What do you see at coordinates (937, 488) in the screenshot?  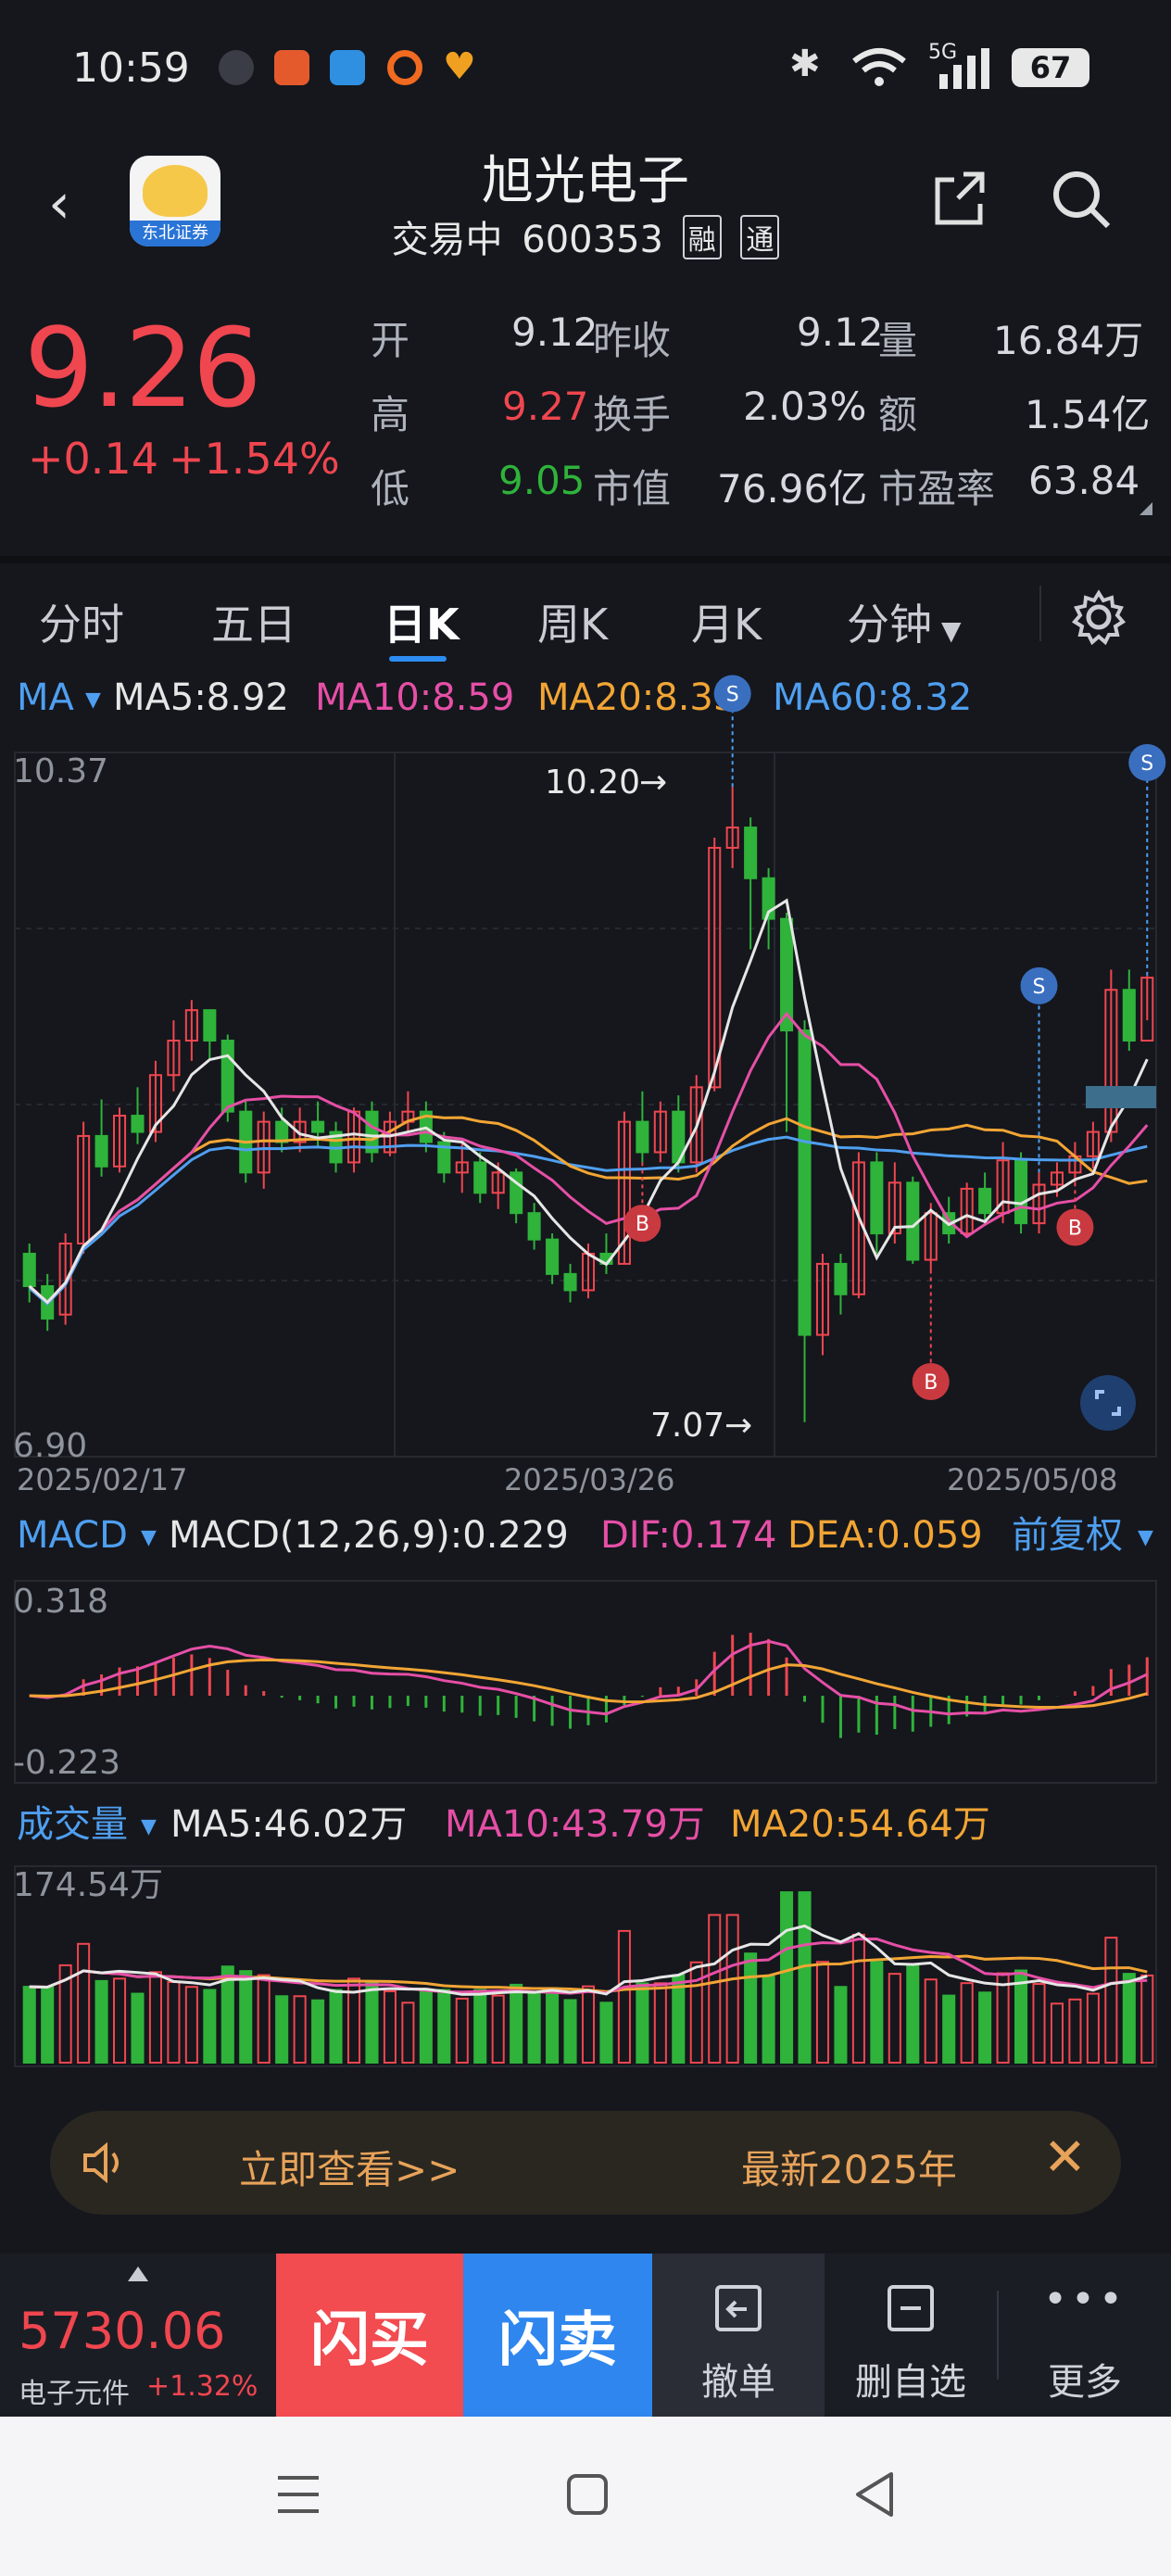 I see `pe-label: 市盈率` at bounding box center [937, 488].